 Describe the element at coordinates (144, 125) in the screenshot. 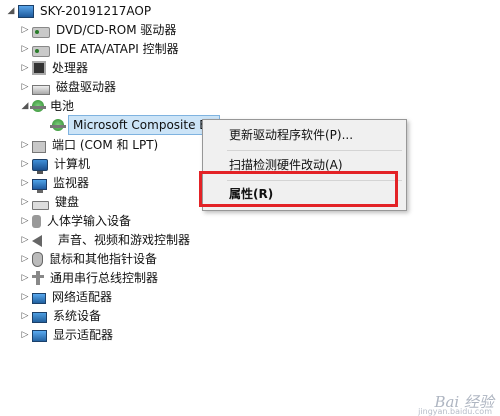

I see `tree-item-label-selected: Microsoft Composite Ba` at that location.